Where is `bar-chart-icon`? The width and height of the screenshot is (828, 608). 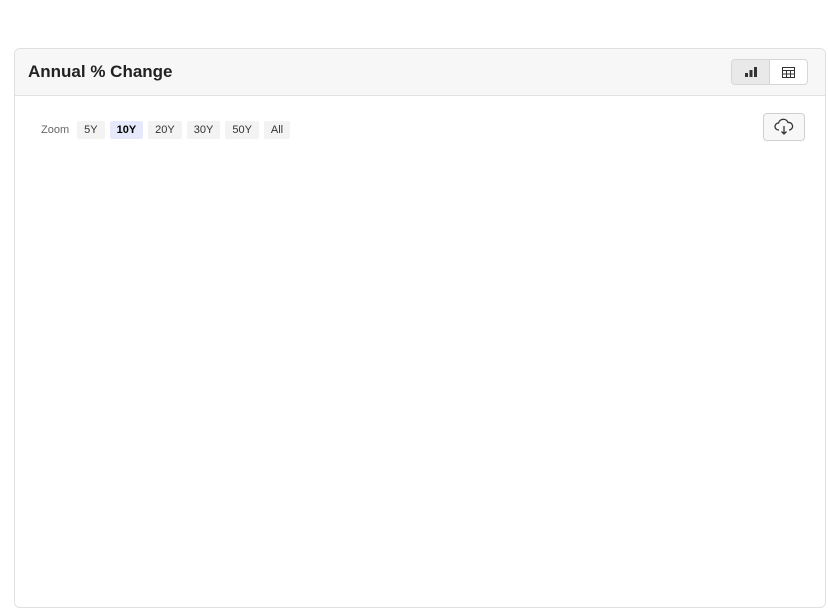
bar-chart-icon is located at coordinates (750, 72).